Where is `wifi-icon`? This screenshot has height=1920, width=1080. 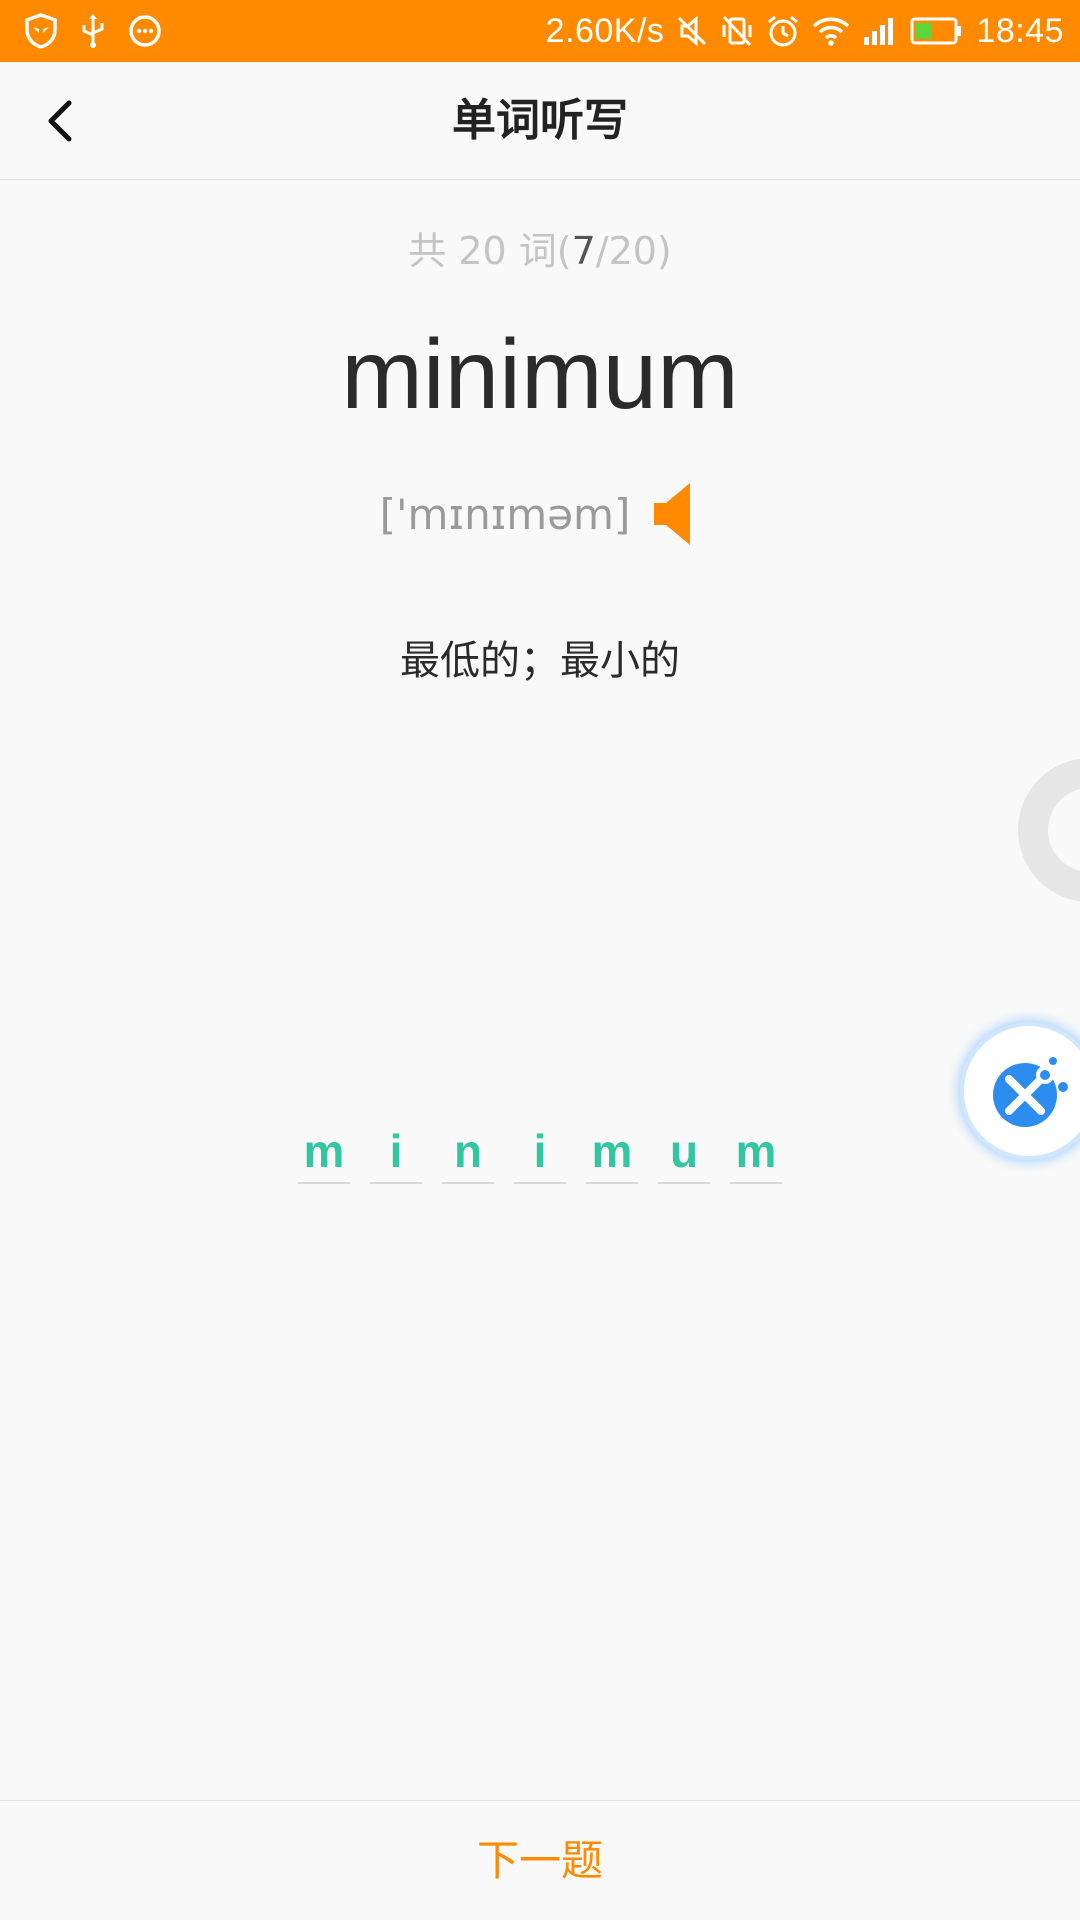
wifi-icon is located at coordinates (831, 31).